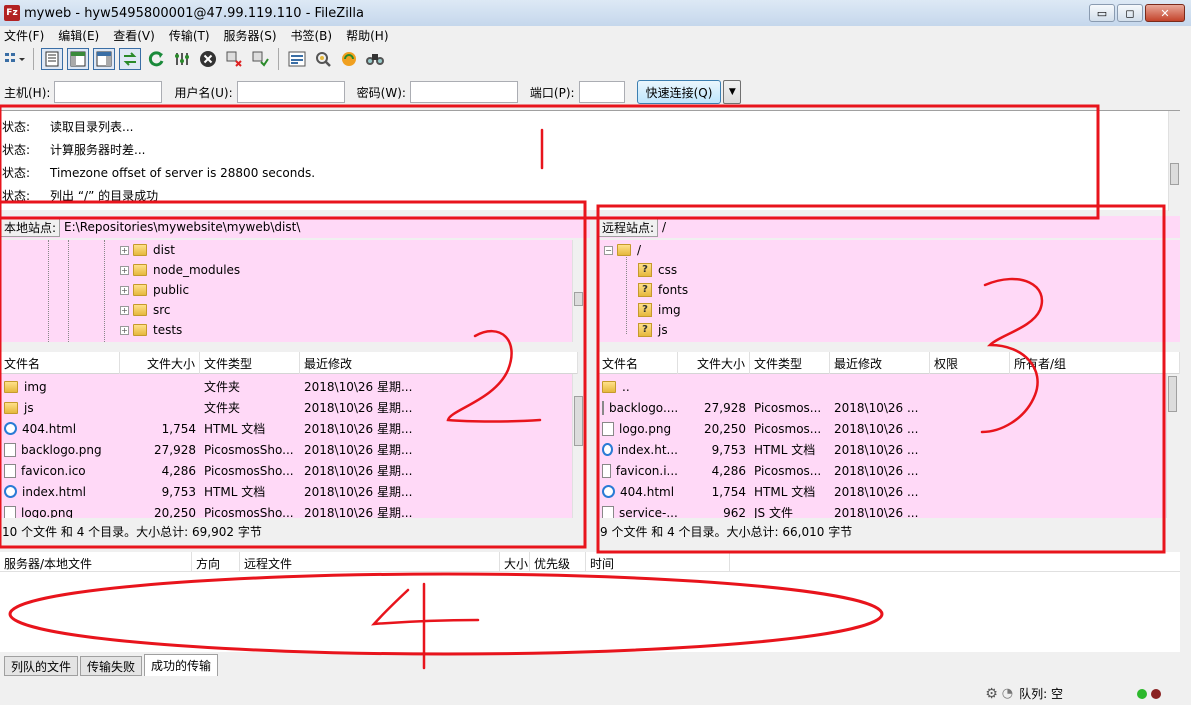 This screenshot has width=1191, height=705. What do you see at coordinates (1102, 13) in the screenshot?
I see `minimize-button: ▭` at bounding box center [1102, 13].